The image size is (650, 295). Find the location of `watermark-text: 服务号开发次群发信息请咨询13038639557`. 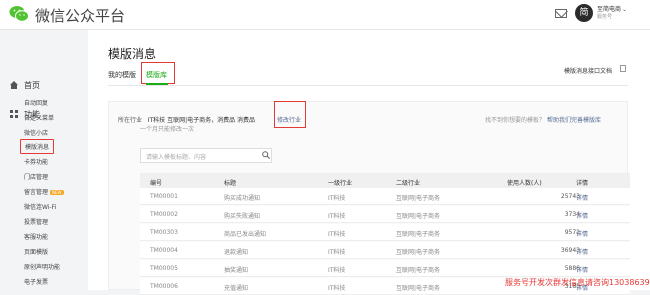

watermark-text: 服务号开发次群发信息请咨询13038639557 is located at coordinates (577, 282).